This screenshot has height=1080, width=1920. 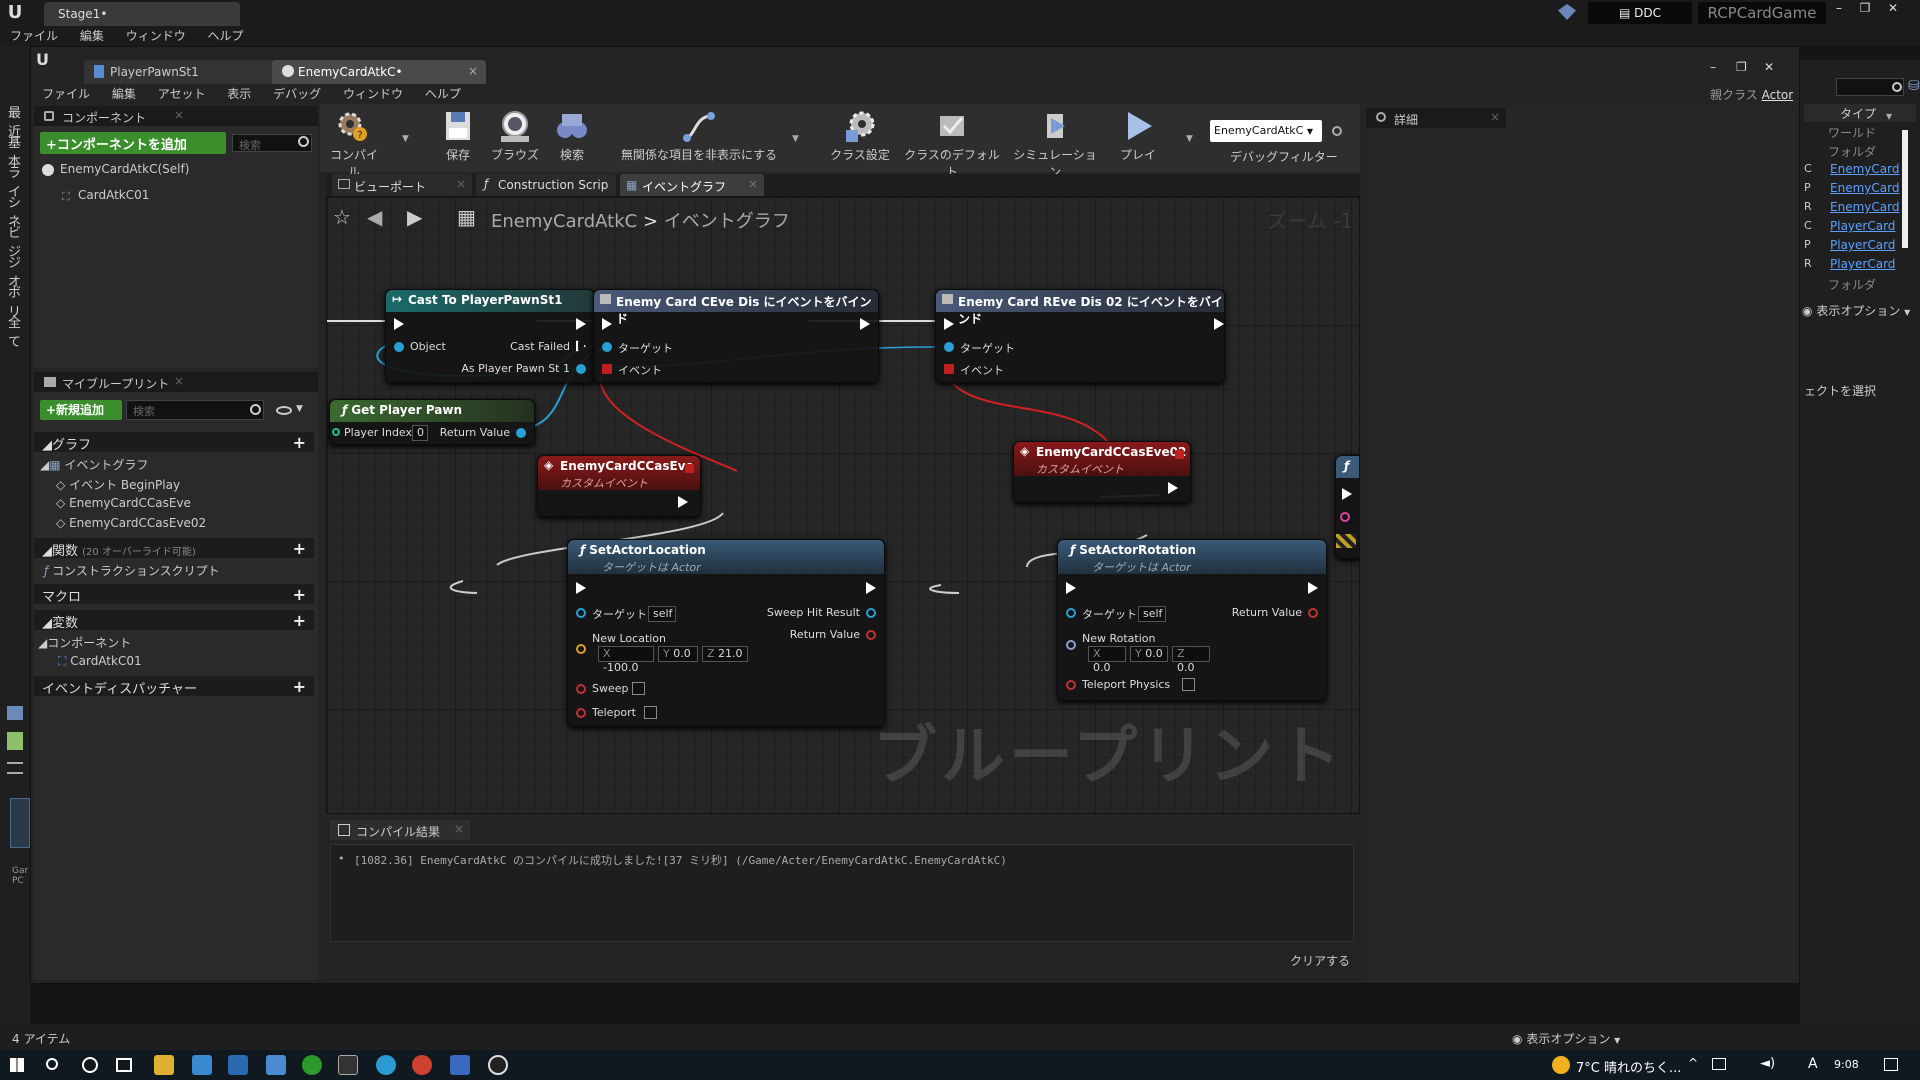 What do you see at coordinates (1719, 1064) in the screenshot?
I see `tray-network-icon` at bounding box center [1719, 1064].